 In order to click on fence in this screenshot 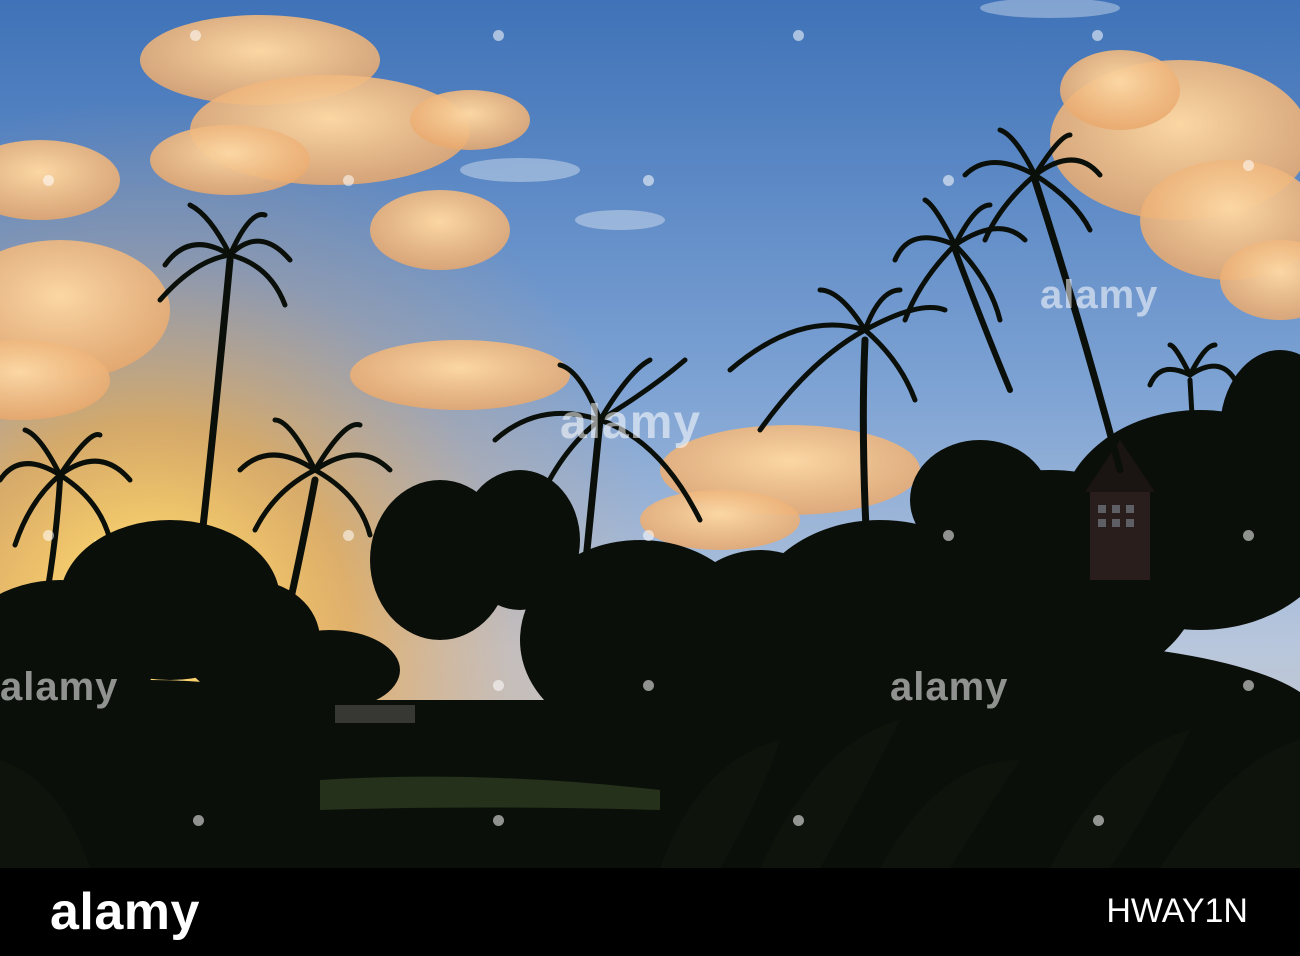, I will do `click(375, 714)`.